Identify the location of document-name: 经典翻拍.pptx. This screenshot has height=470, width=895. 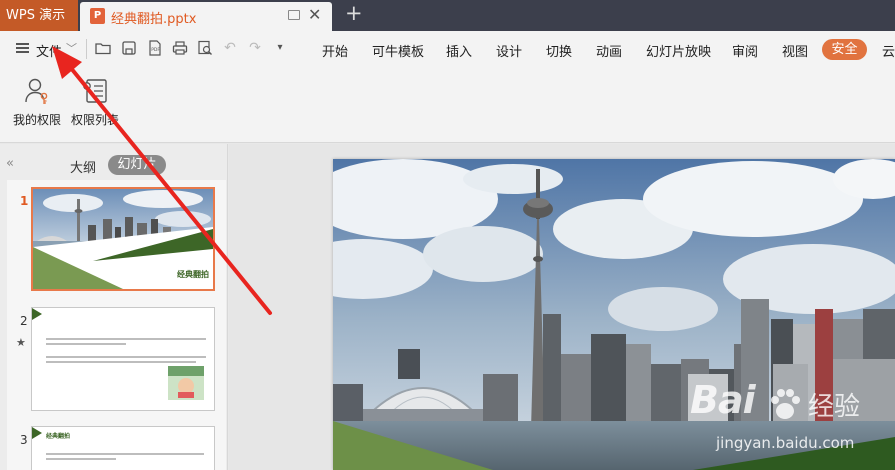
(154, 19).